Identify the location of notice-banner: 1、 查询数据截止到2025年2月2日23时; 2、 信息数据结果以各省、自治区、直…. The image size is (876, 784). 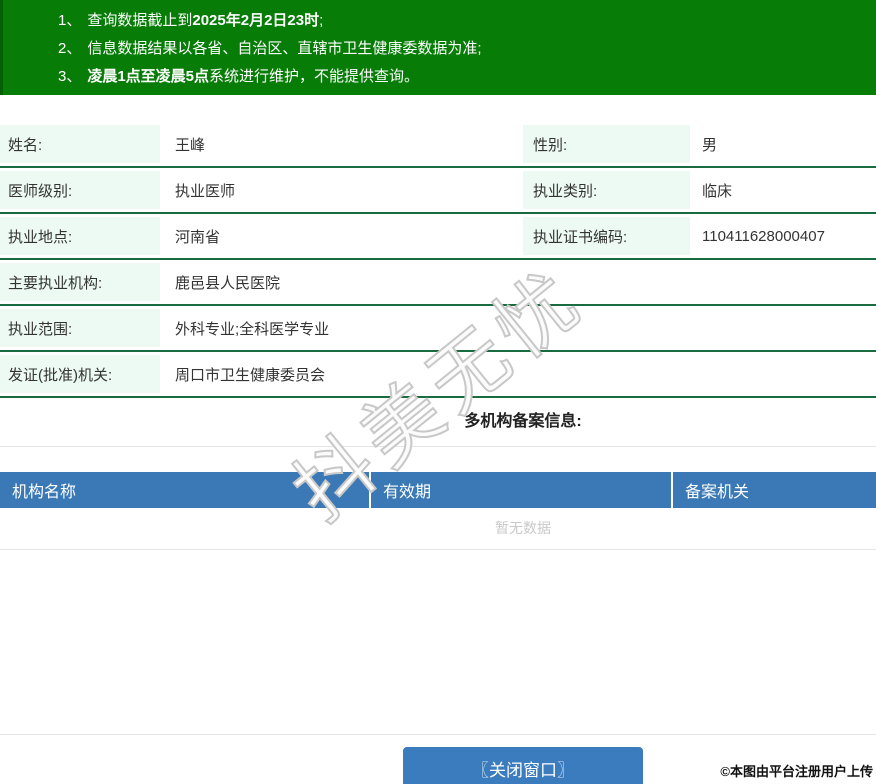
(438, 47).